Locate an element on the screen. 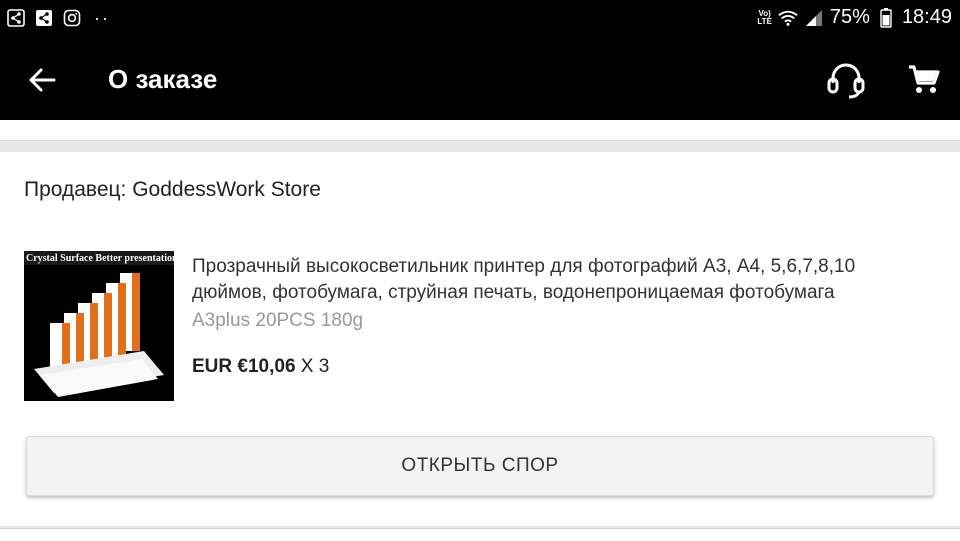 The width and height of the screenshot is (960, 541). next-card-edge is located at coordinates (480, 534).